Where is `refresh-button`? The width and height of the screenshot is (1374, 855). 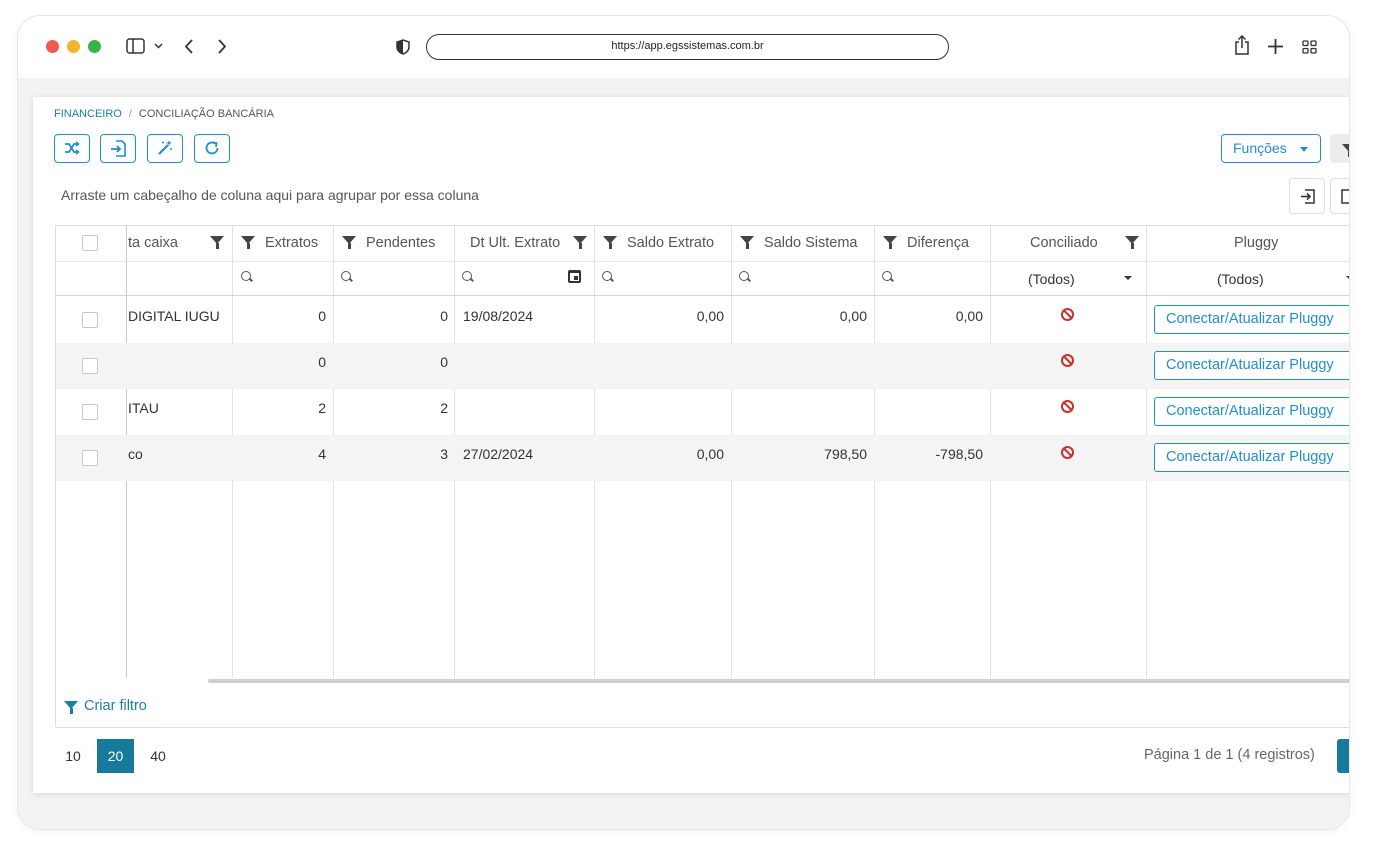
refresh-button is located at coordinates (212, 148).